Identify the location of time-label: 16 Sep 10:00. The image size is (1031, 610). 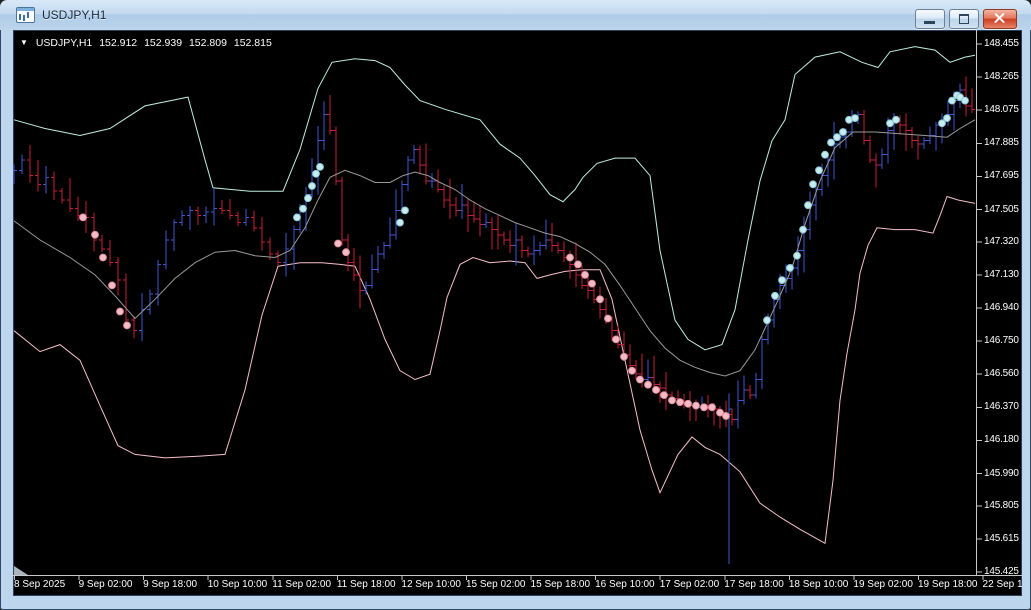
(625, 584).